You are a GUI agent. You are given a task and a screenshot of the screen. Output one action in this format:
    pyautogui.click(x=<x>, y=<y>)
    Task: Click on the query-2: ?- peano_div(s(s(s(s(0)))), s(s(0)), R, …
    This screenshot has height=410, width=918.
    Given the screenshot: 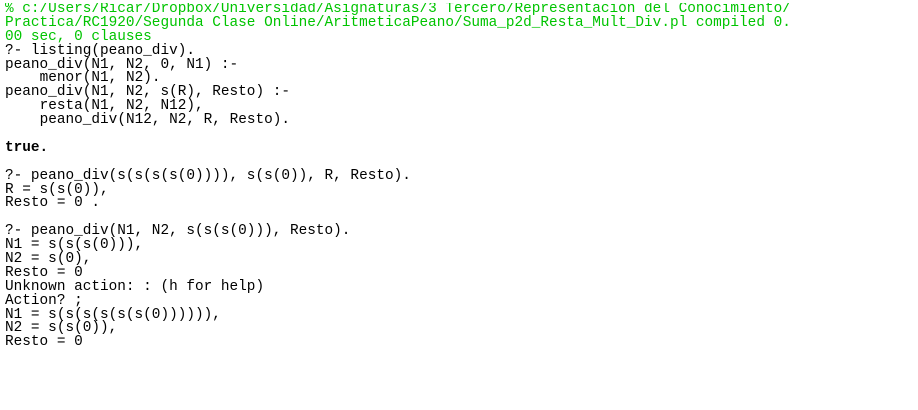 What is the action you would take?
    pyautogui.click(x=208, y=175)
    